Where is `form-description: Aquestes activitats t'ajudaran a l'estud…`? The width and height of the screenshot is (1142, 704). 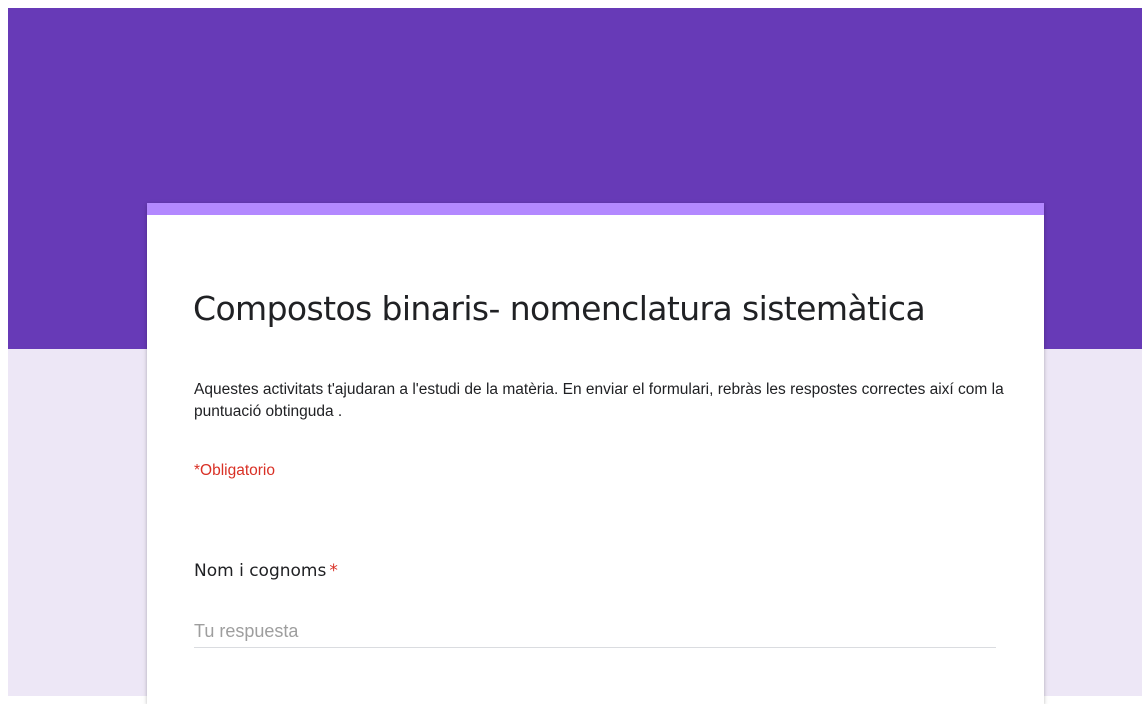 form-description: Aquestes activitats t'ajudaran a l'estud… is located at coordinates (599, 400).